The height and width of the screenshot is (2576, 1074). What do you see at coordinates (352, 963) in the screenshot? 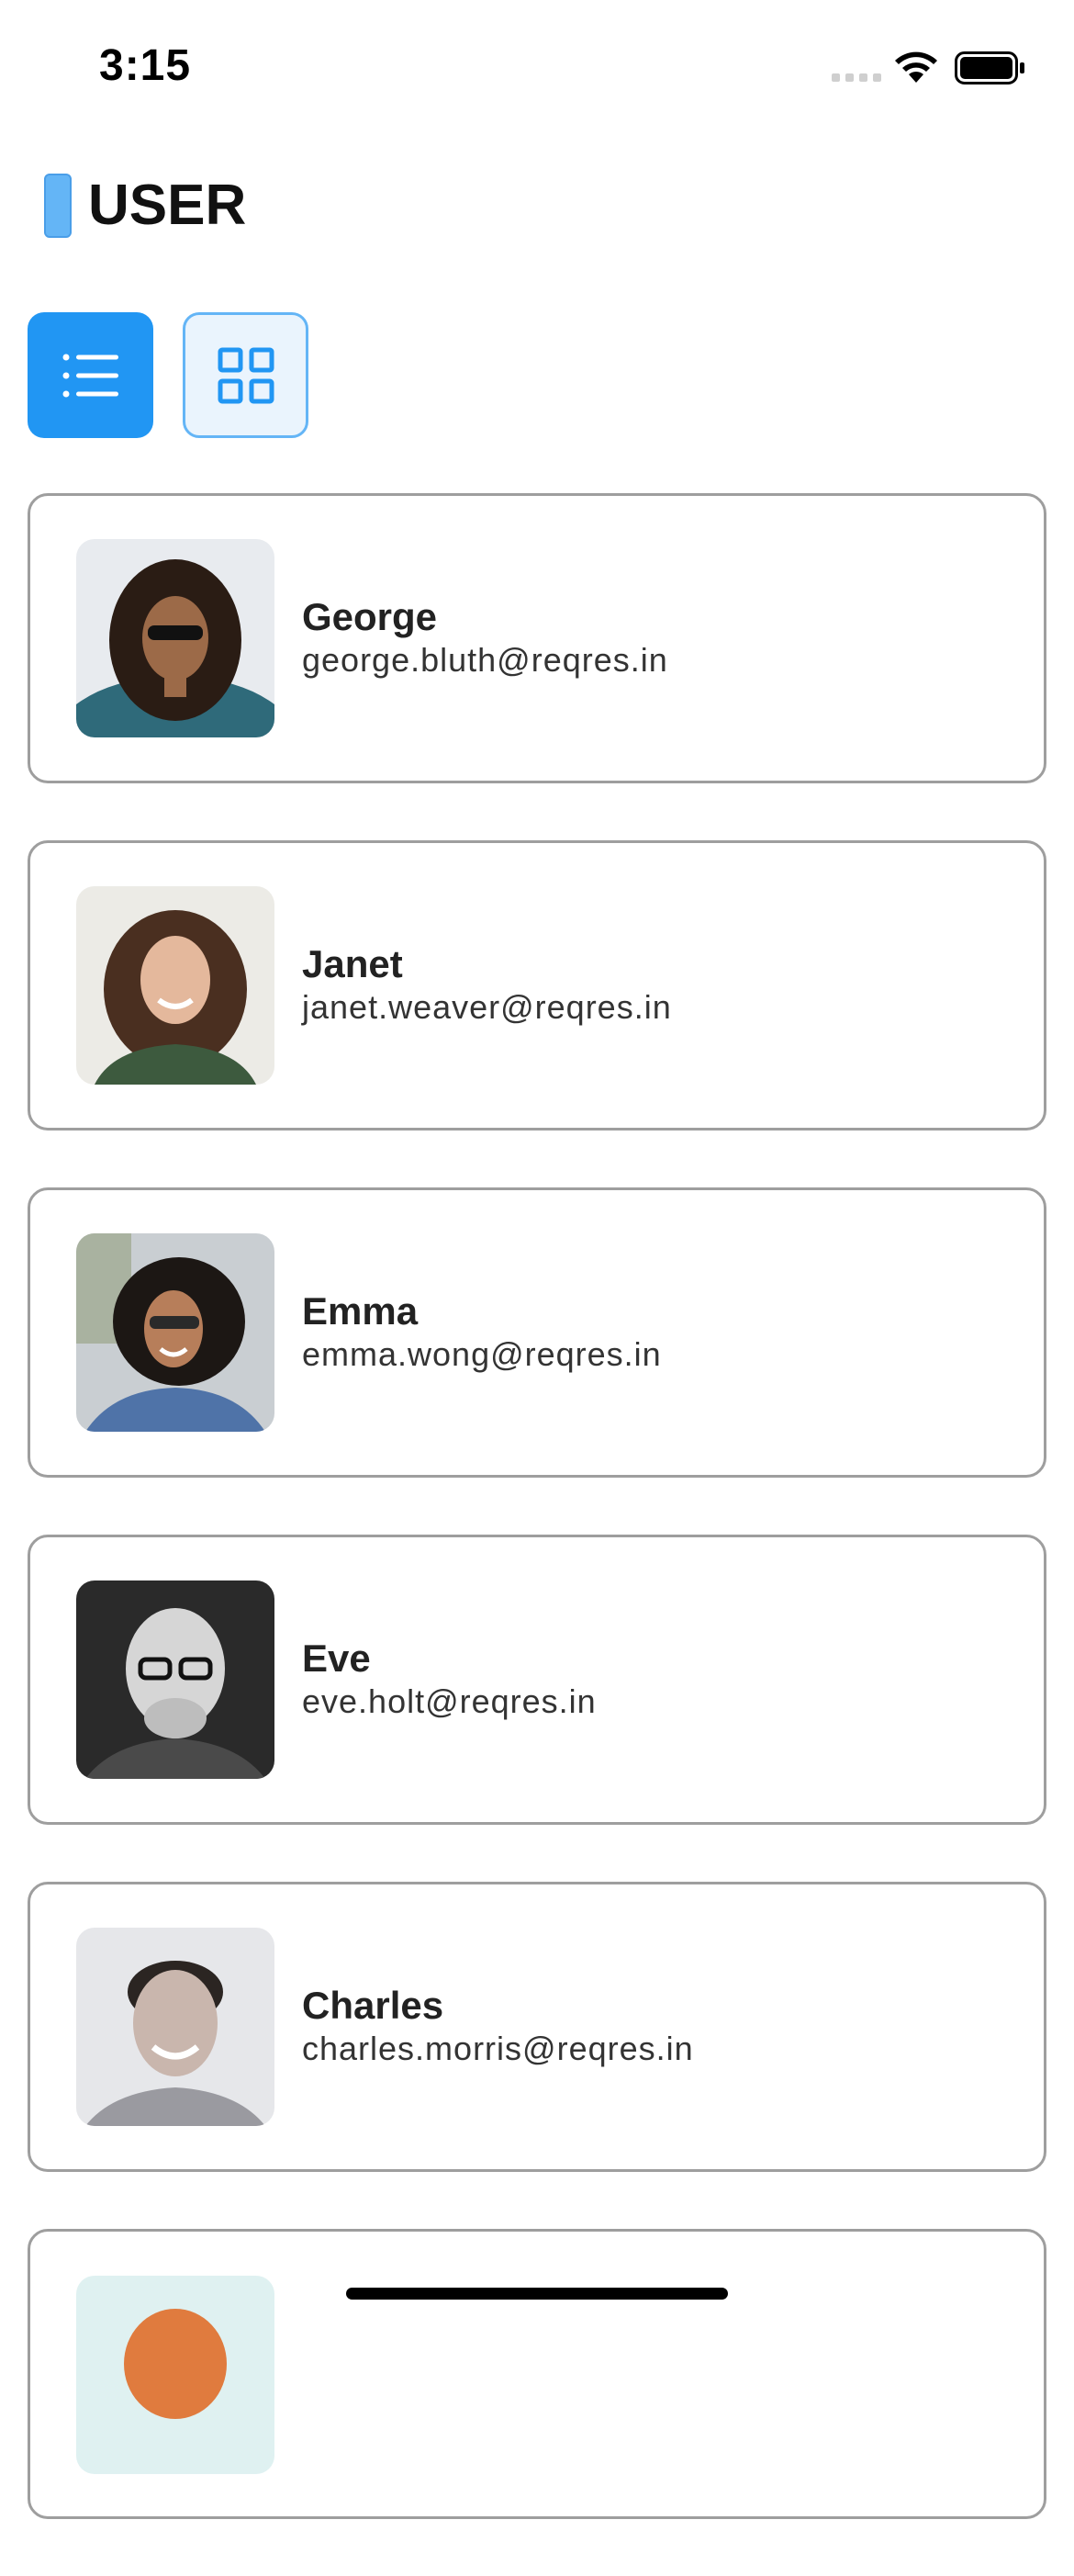
I see `user-name: Janet` at bounding box center [352, 963].